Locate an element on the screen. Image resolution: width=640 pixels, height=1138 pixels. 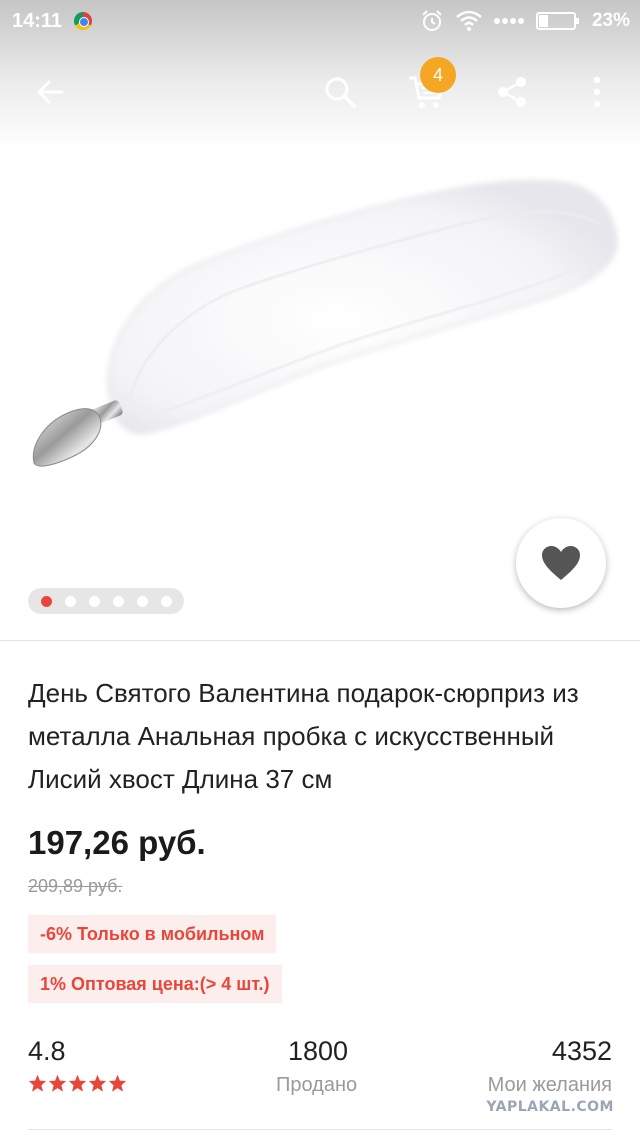
product-price: 197,26 руб. is located at coordinates (117, 842).